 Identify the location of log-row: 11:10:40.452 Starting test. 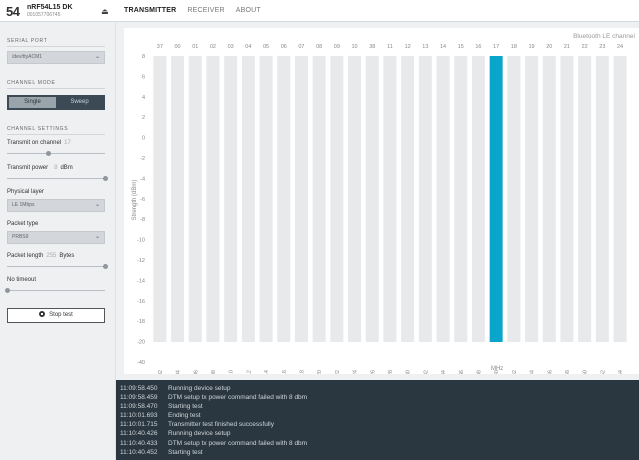
(377, 452).